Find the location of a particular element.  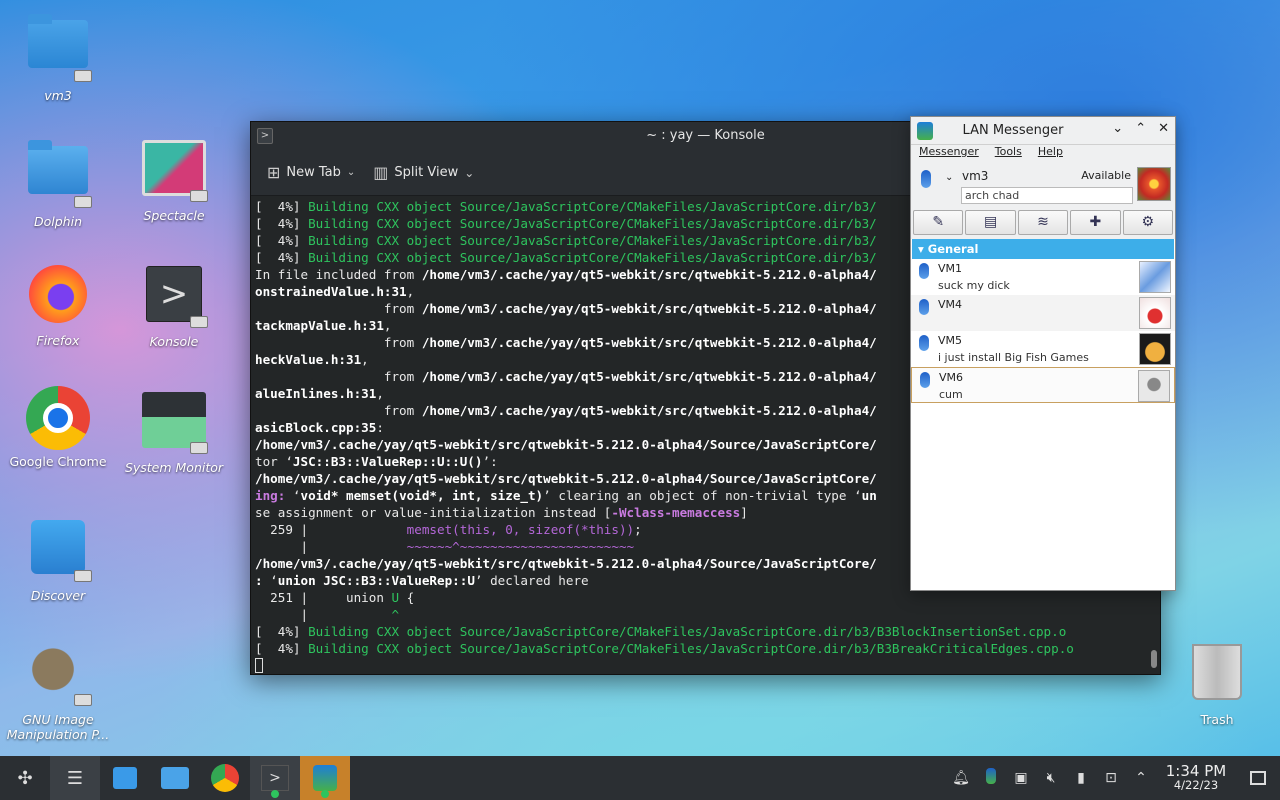

desktop-icon-system-monitor: System Monitor is located at coordinates (174, 431).